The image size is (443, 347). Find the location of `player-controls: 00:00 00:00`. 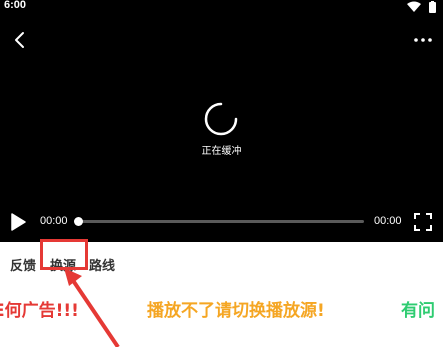

player-controls: 00:00 00:00 is located at coordinates (221, 222).